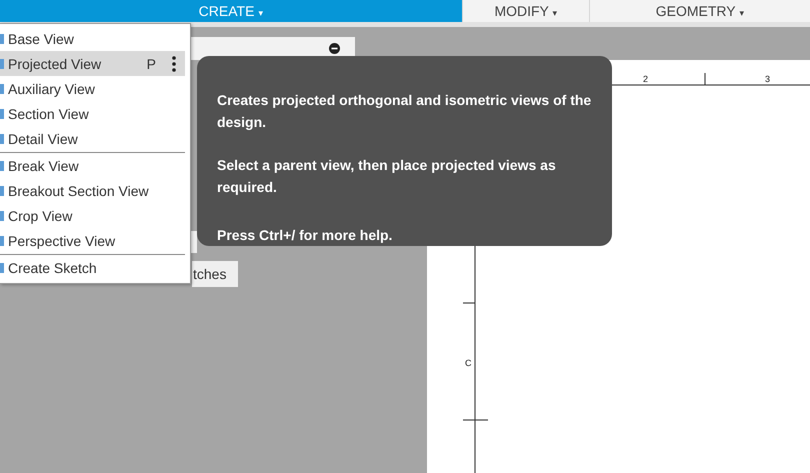 This screenshot has width=810, height=473. What do you see at coordinates (44, 166) in the screenshot?
I see `menu-item-label: Break View` at bounding box center [44, 166].